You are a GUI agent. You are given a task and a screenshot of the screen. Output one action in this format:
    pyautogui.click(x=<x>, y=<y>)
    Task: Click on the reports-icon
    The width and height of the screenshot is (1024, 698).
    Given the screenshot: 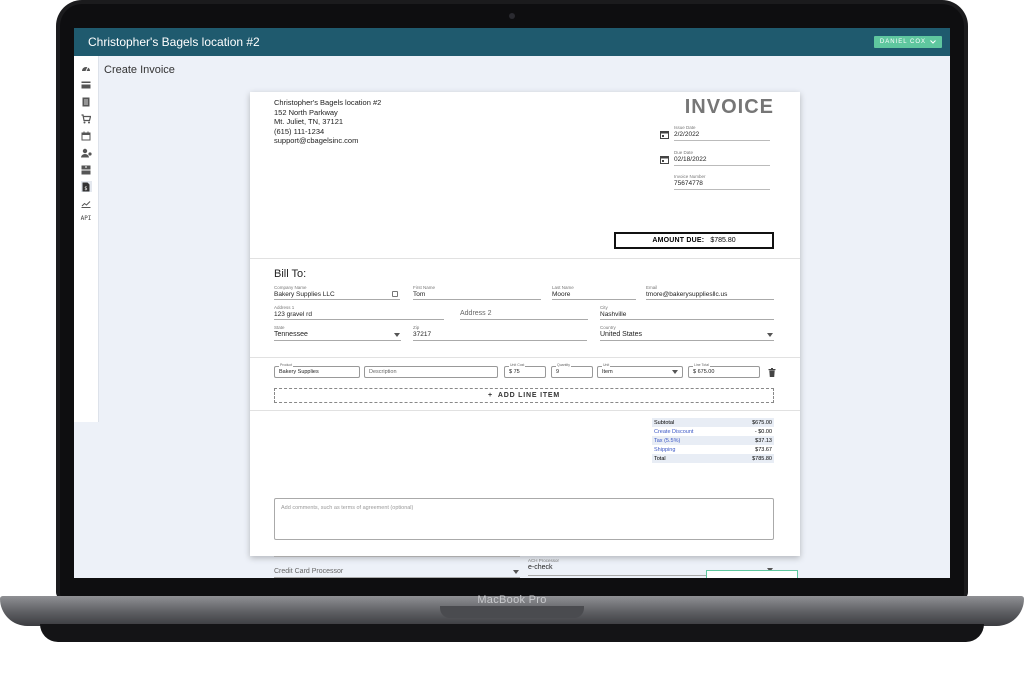 What is the action you would take?
    pyautogui.click(x=86, y=203)
    